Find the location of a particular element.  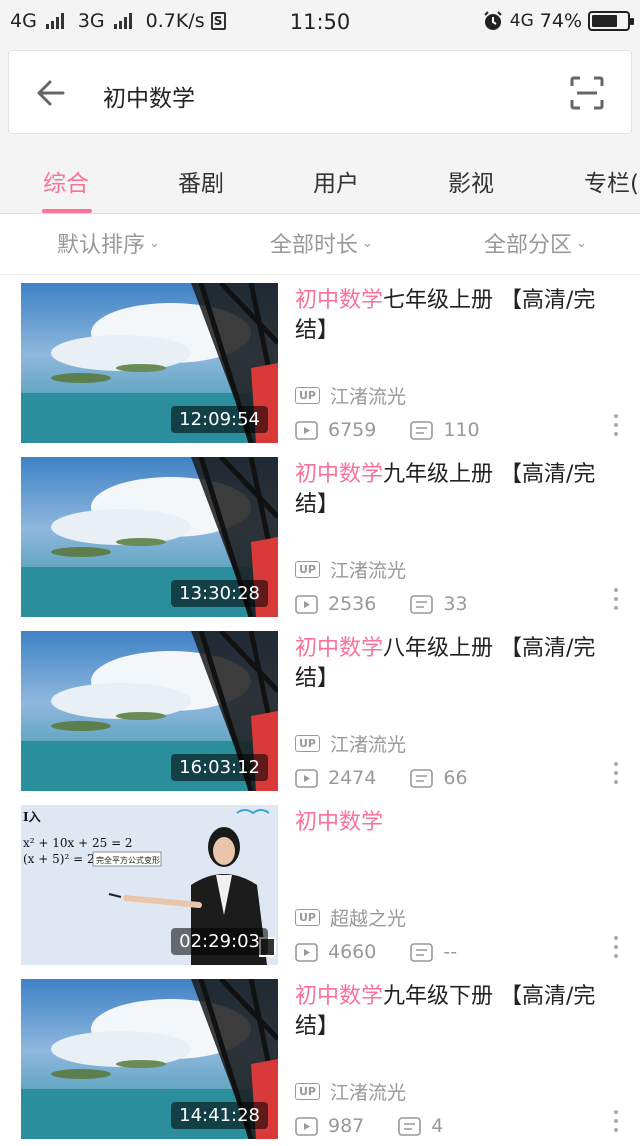

network-4g-label: 4G is located at coordinates (521, 21).